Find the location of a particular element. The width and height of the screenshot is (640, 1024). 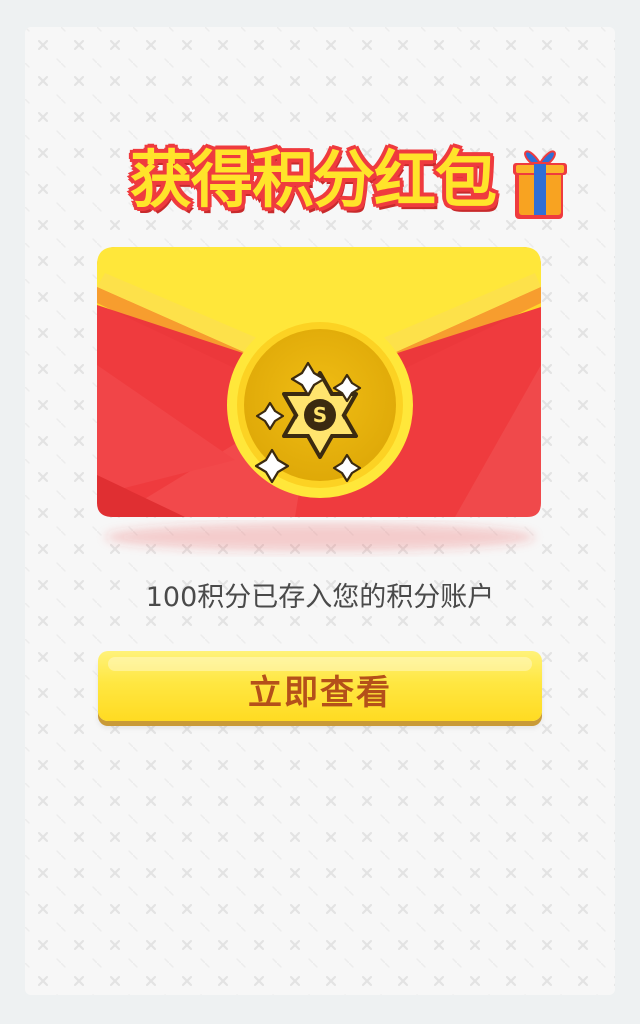

view-now-button: 立即查看 is located at coordinates (320, 686).